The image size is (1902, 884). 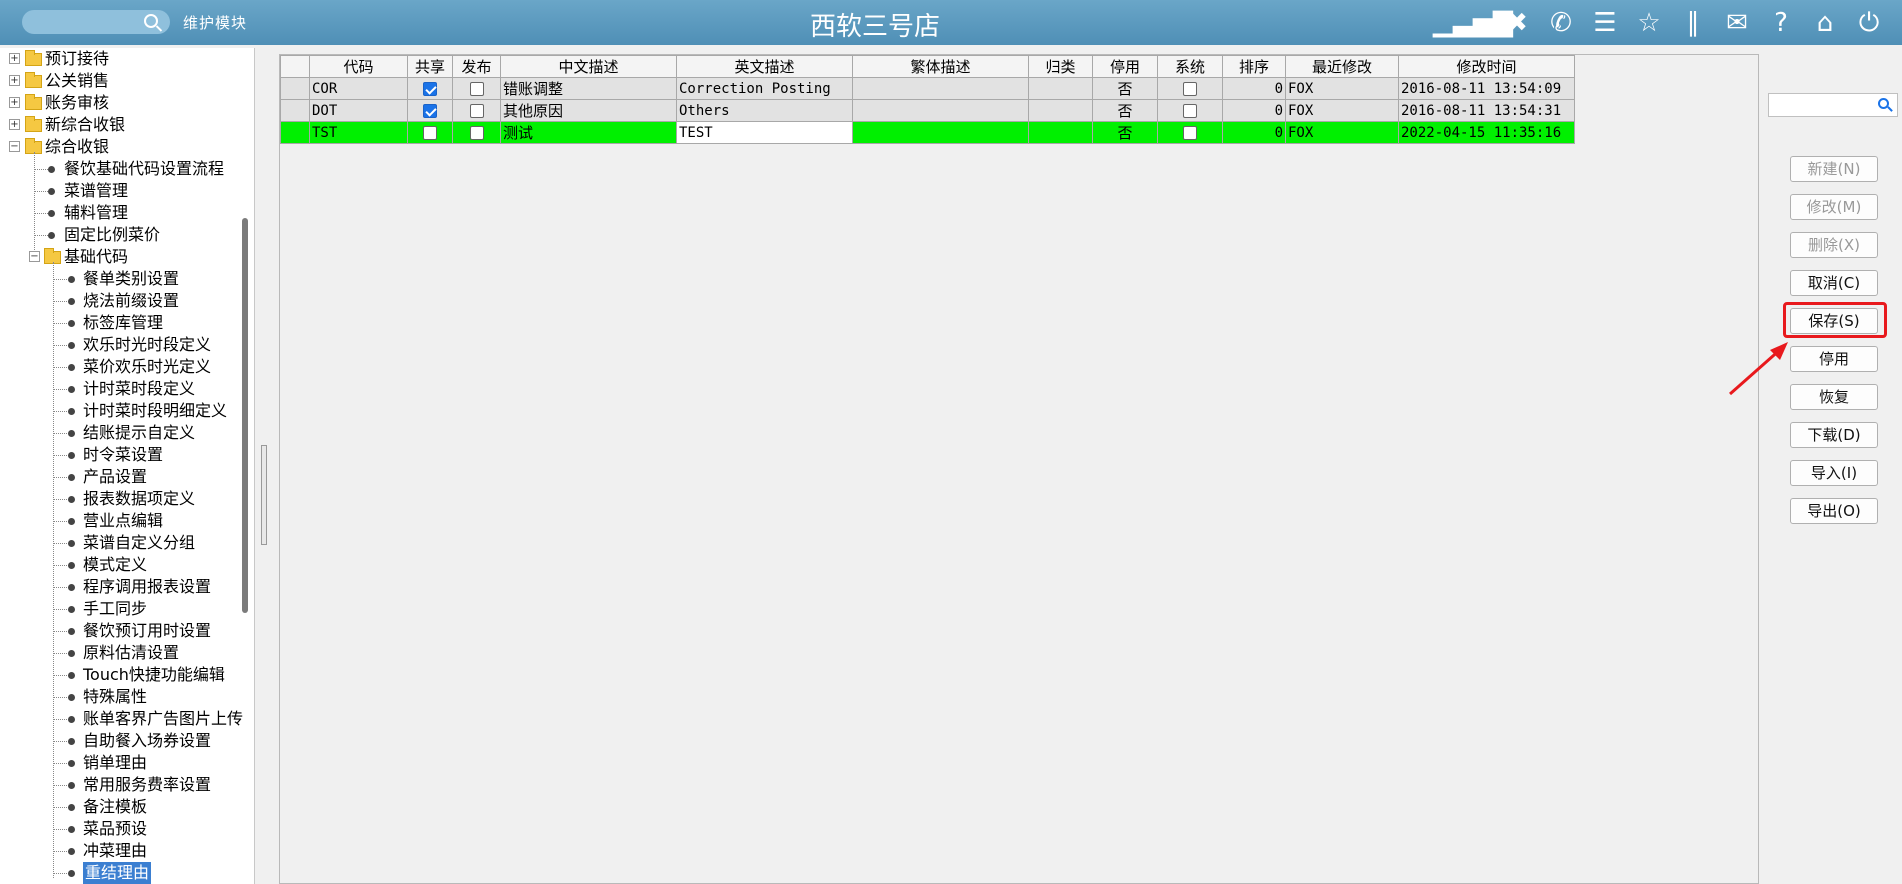 What do you see at coordinates (85, 125) in the screenshot?
I see `tree-item-top: 新综合收银` at bounding box center [85, 125].